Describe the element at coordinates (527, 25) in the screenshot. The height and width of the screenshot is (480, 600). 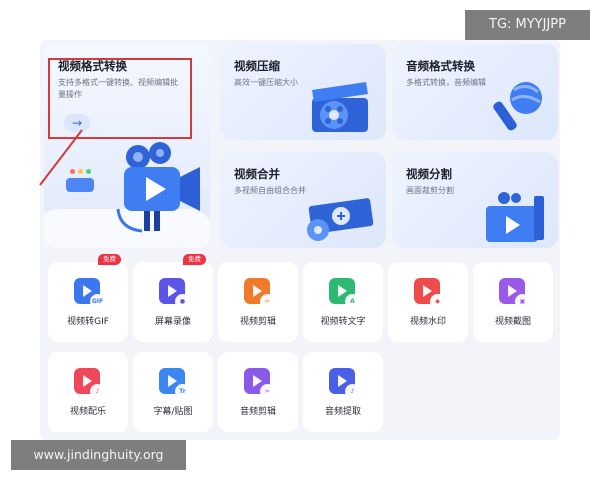
I see `watermark-tg: TG: MYYJJPP` at that location.